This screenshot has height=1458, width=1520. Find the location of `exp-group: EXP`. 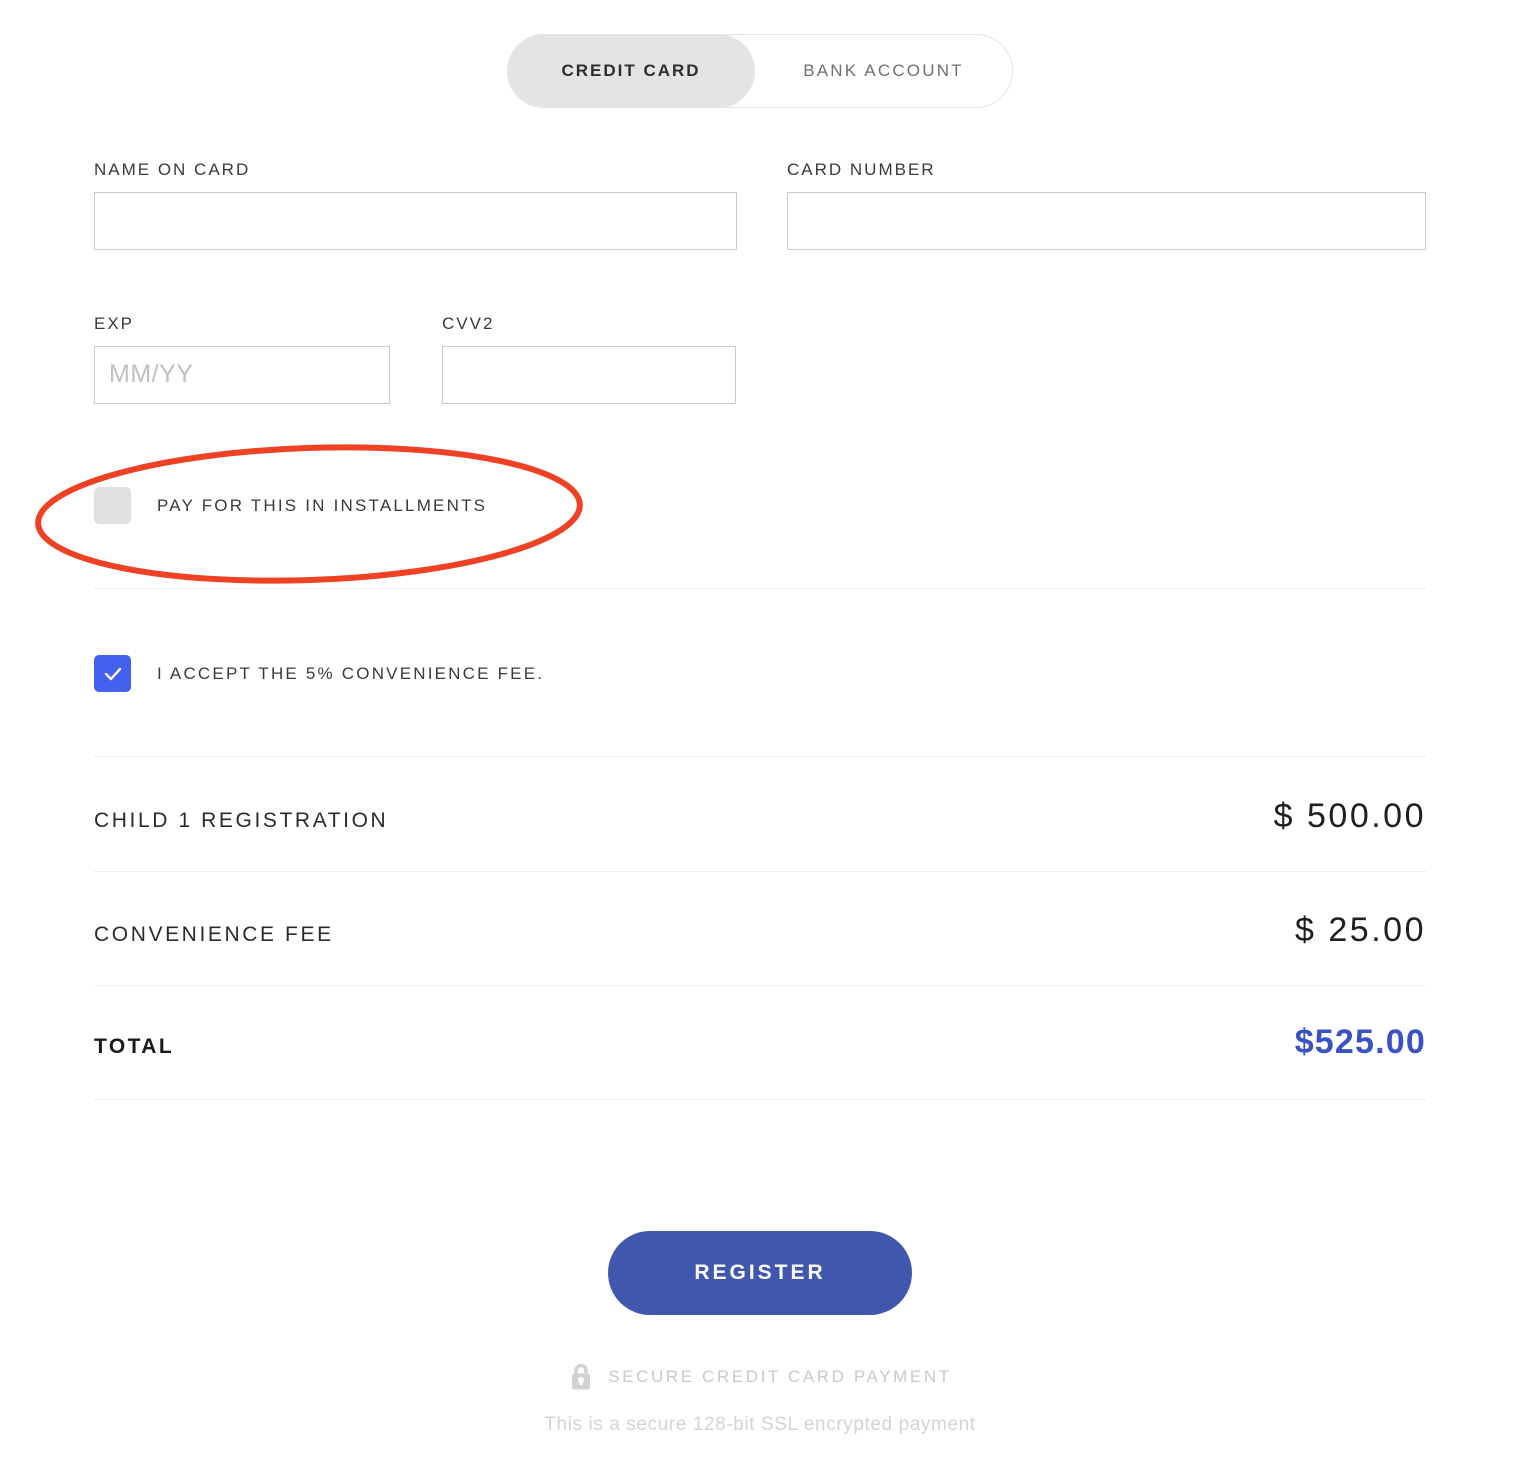

exp-group: EXP is located at coordinates (242, 359).